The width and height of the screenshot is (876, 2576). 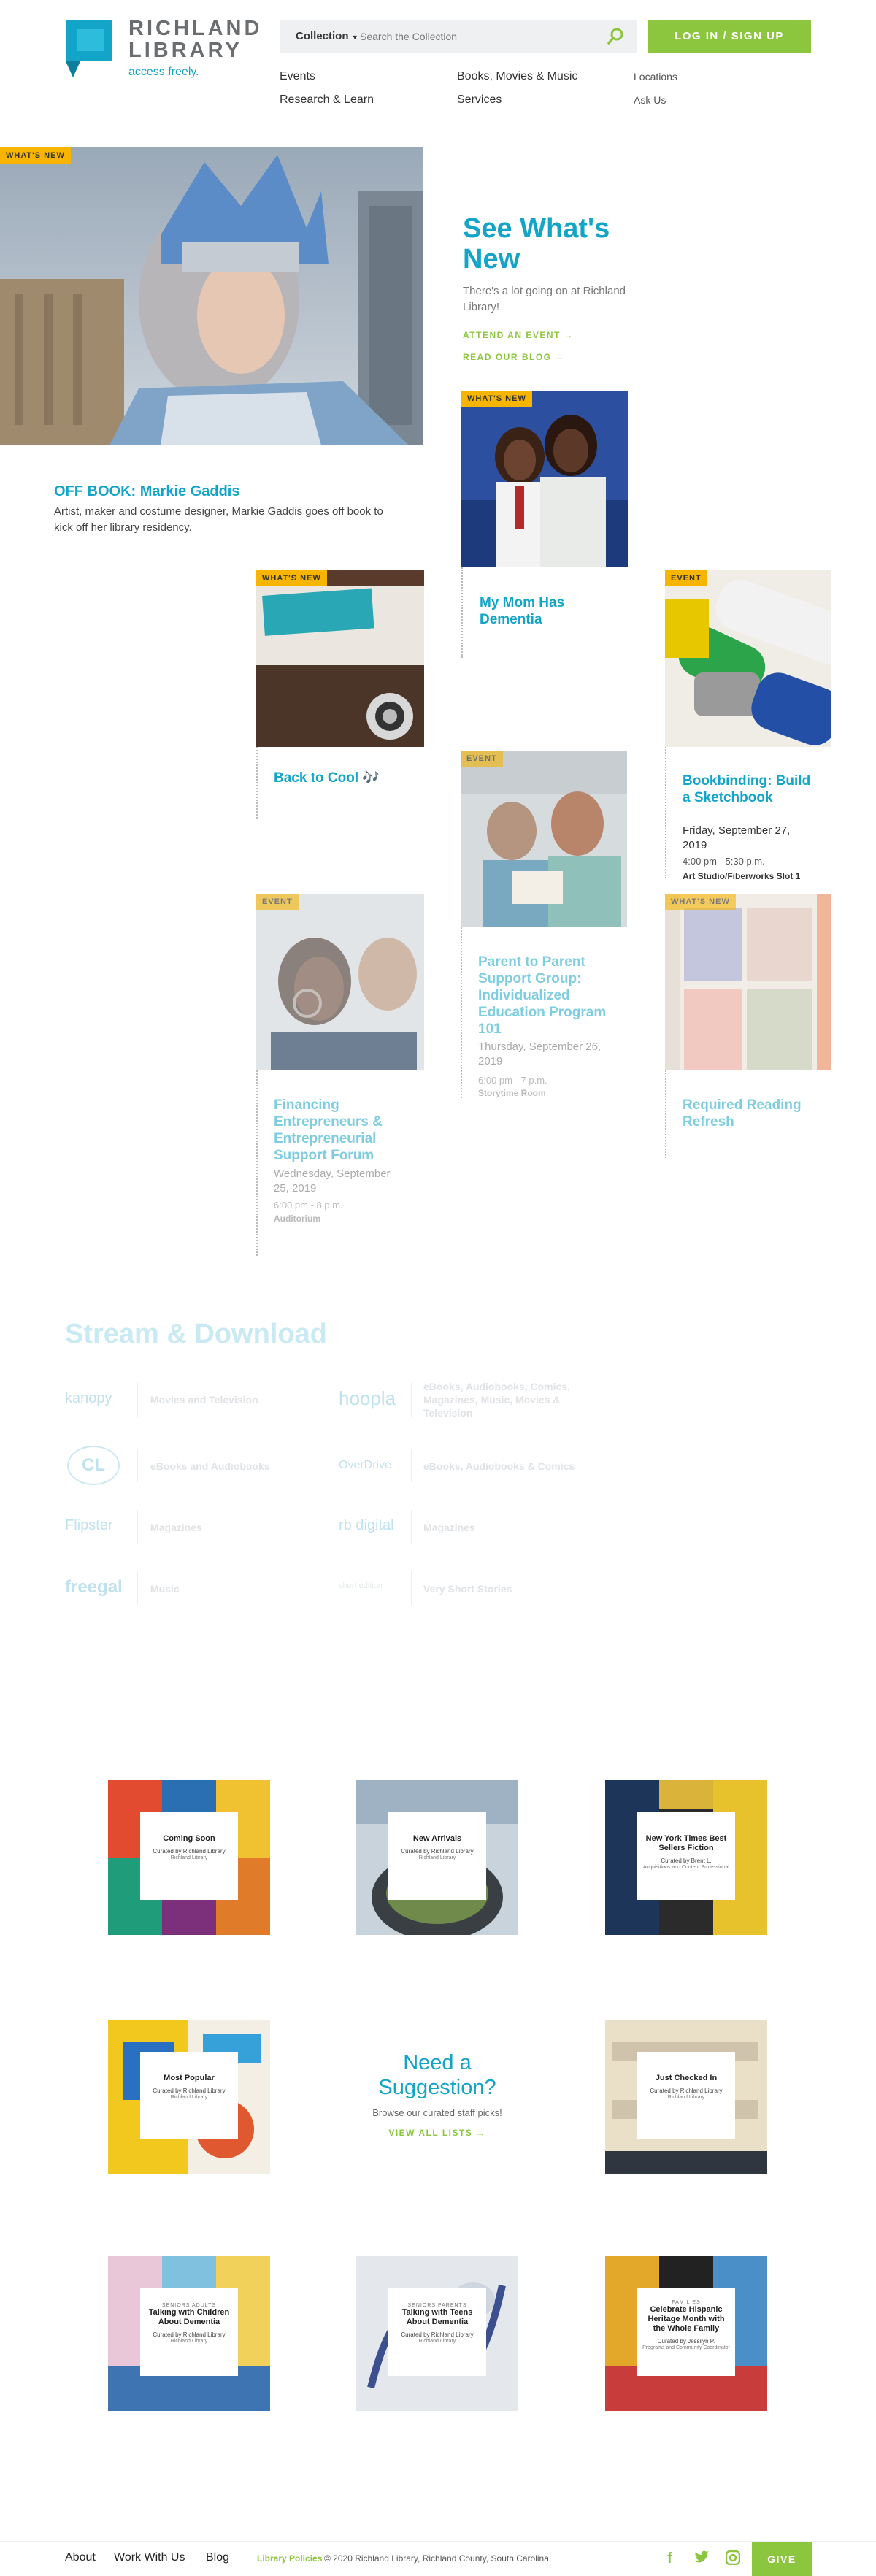 What do you see at coordinates (146, 491) in the screenshot?
I see `feature-title: OFF BOOK: Markie Gaddis` at bounding box center [146, 491].